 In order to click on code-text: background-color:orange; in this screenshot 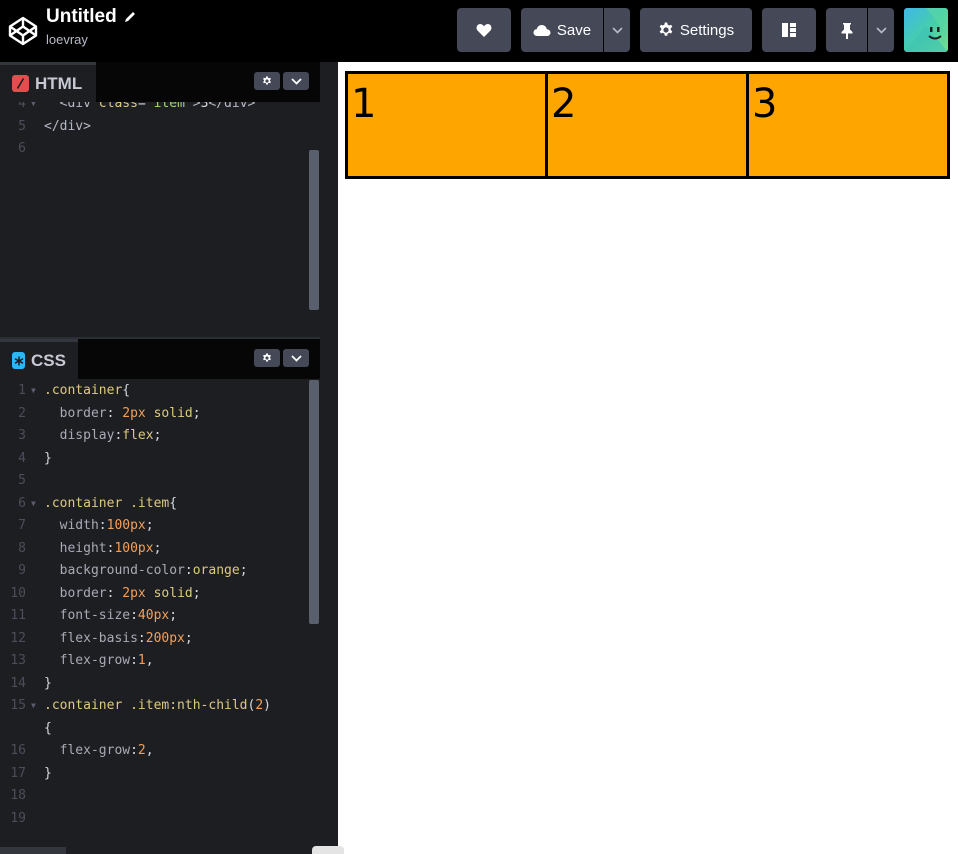, I will do `click(146, 570)`.